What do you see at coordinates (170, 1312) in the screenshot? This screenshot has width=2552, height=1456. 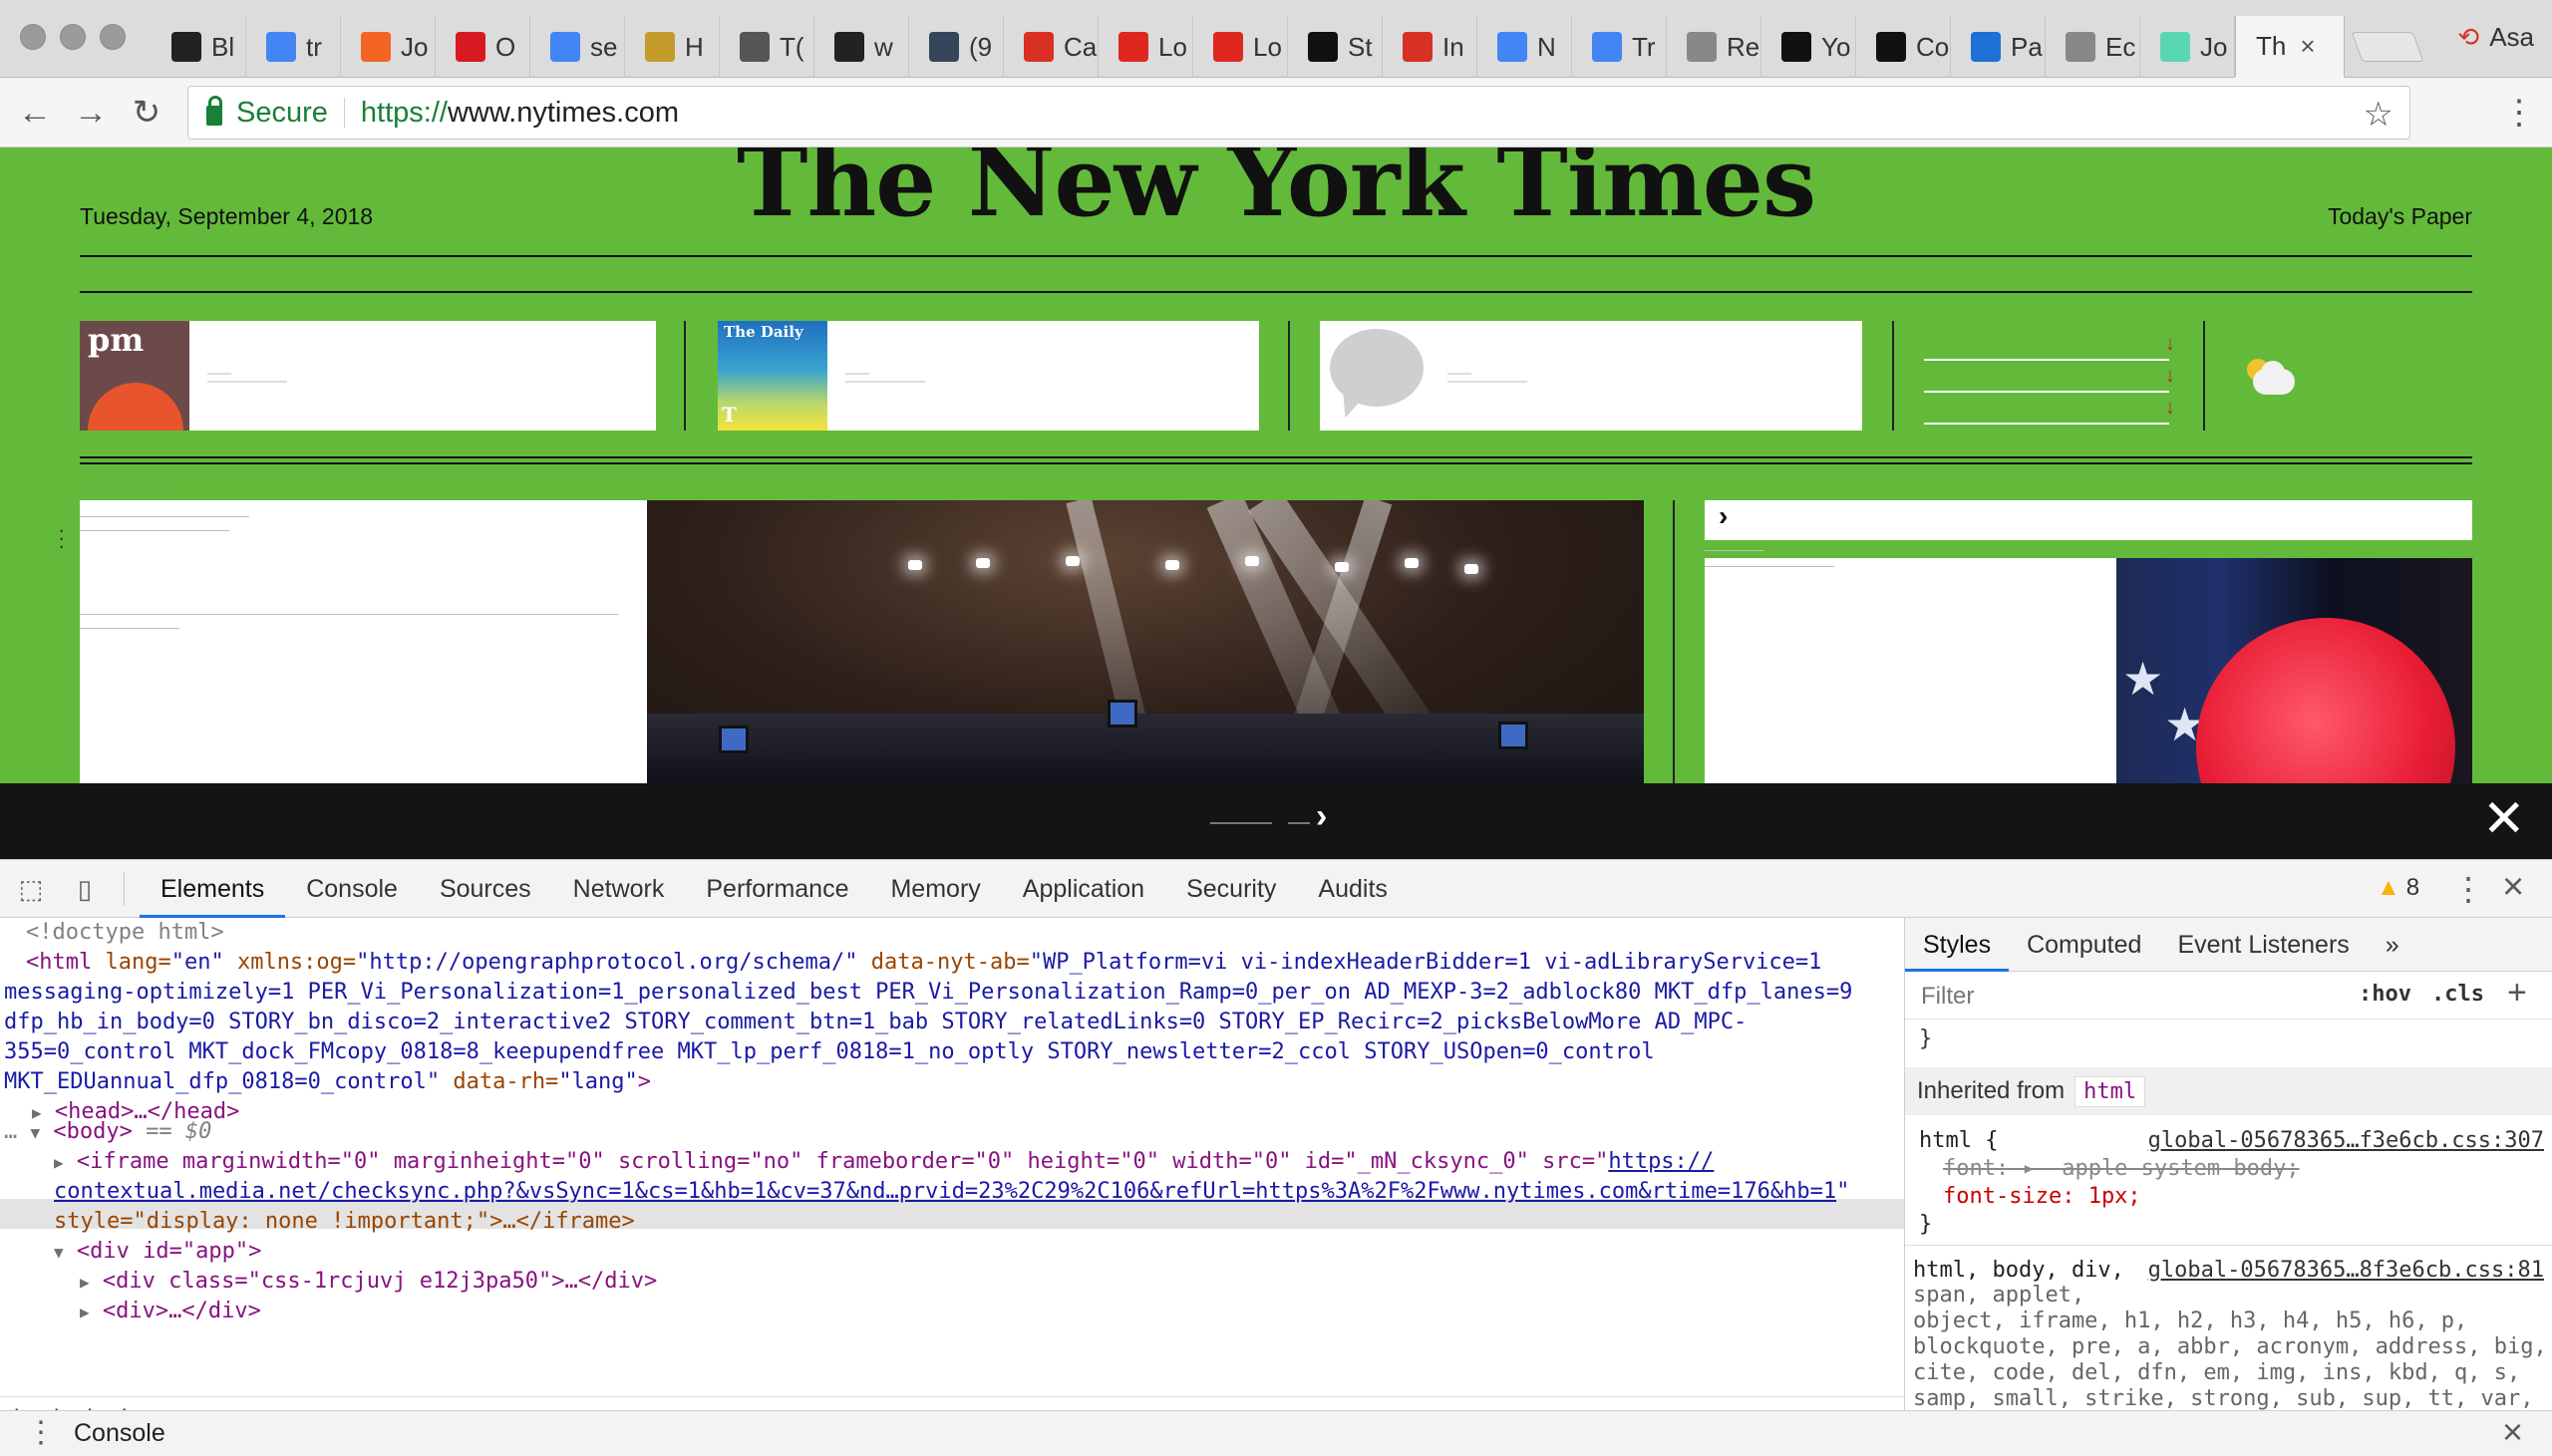 I see `div-plain-node: ▶ <div>…</div>` at bounding box center [170, 1312].